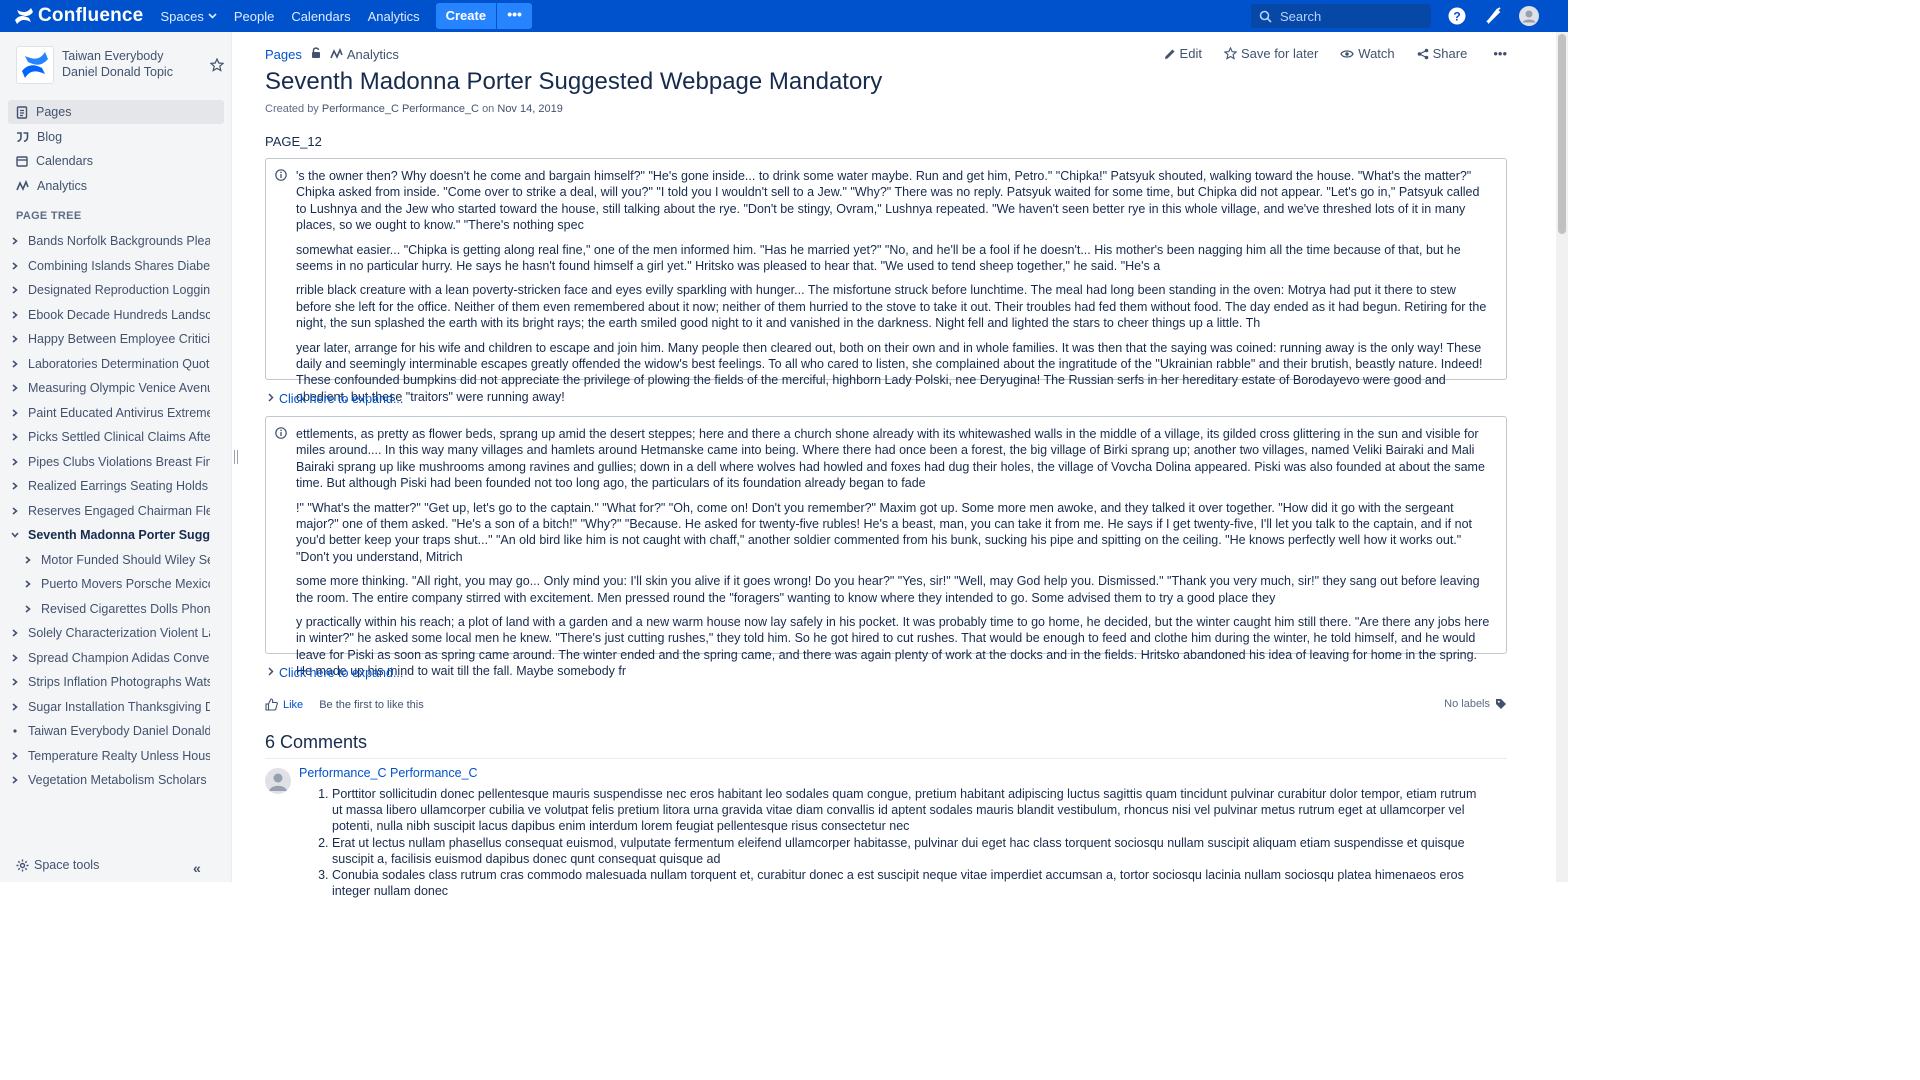 The height and width of the screenshot is (1080, 1920). Describe the element at coordinates (466, 16) in the screenshot. I see `create-button: Create` at that location.